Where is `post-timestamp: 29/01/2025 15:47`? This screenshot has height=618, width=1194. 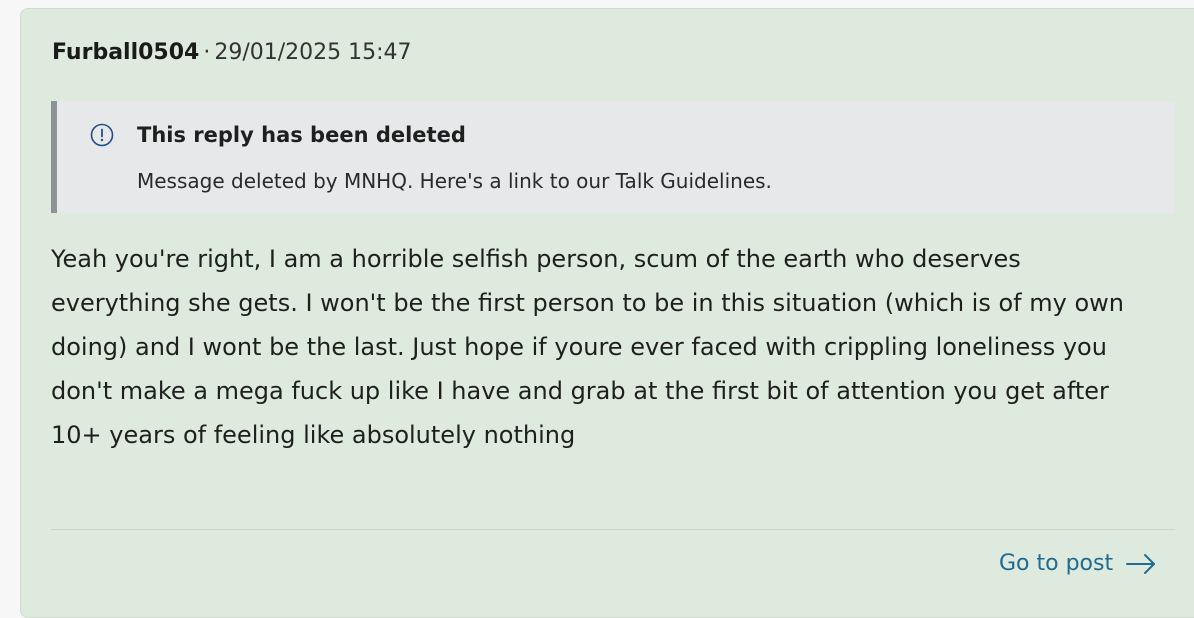 post-timestamp: 29/01/2025 15:47 is located at coordinates (313, 52).